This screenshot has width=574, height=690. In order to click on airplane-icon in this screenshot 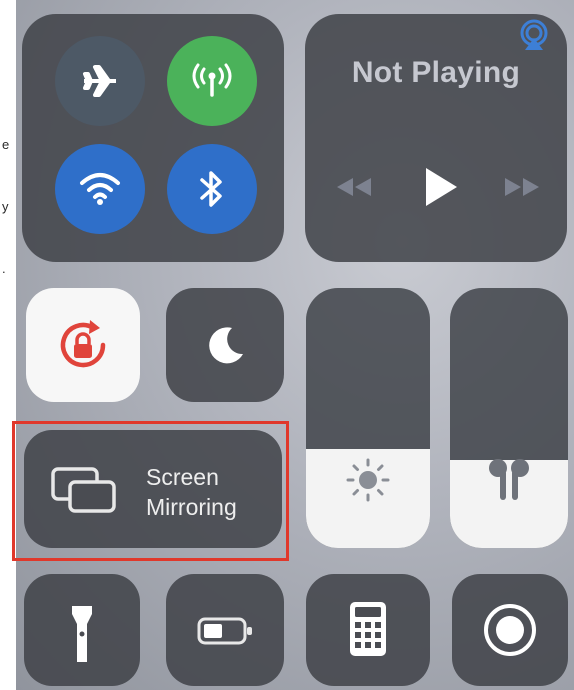, I will do `click(99, 81)`.